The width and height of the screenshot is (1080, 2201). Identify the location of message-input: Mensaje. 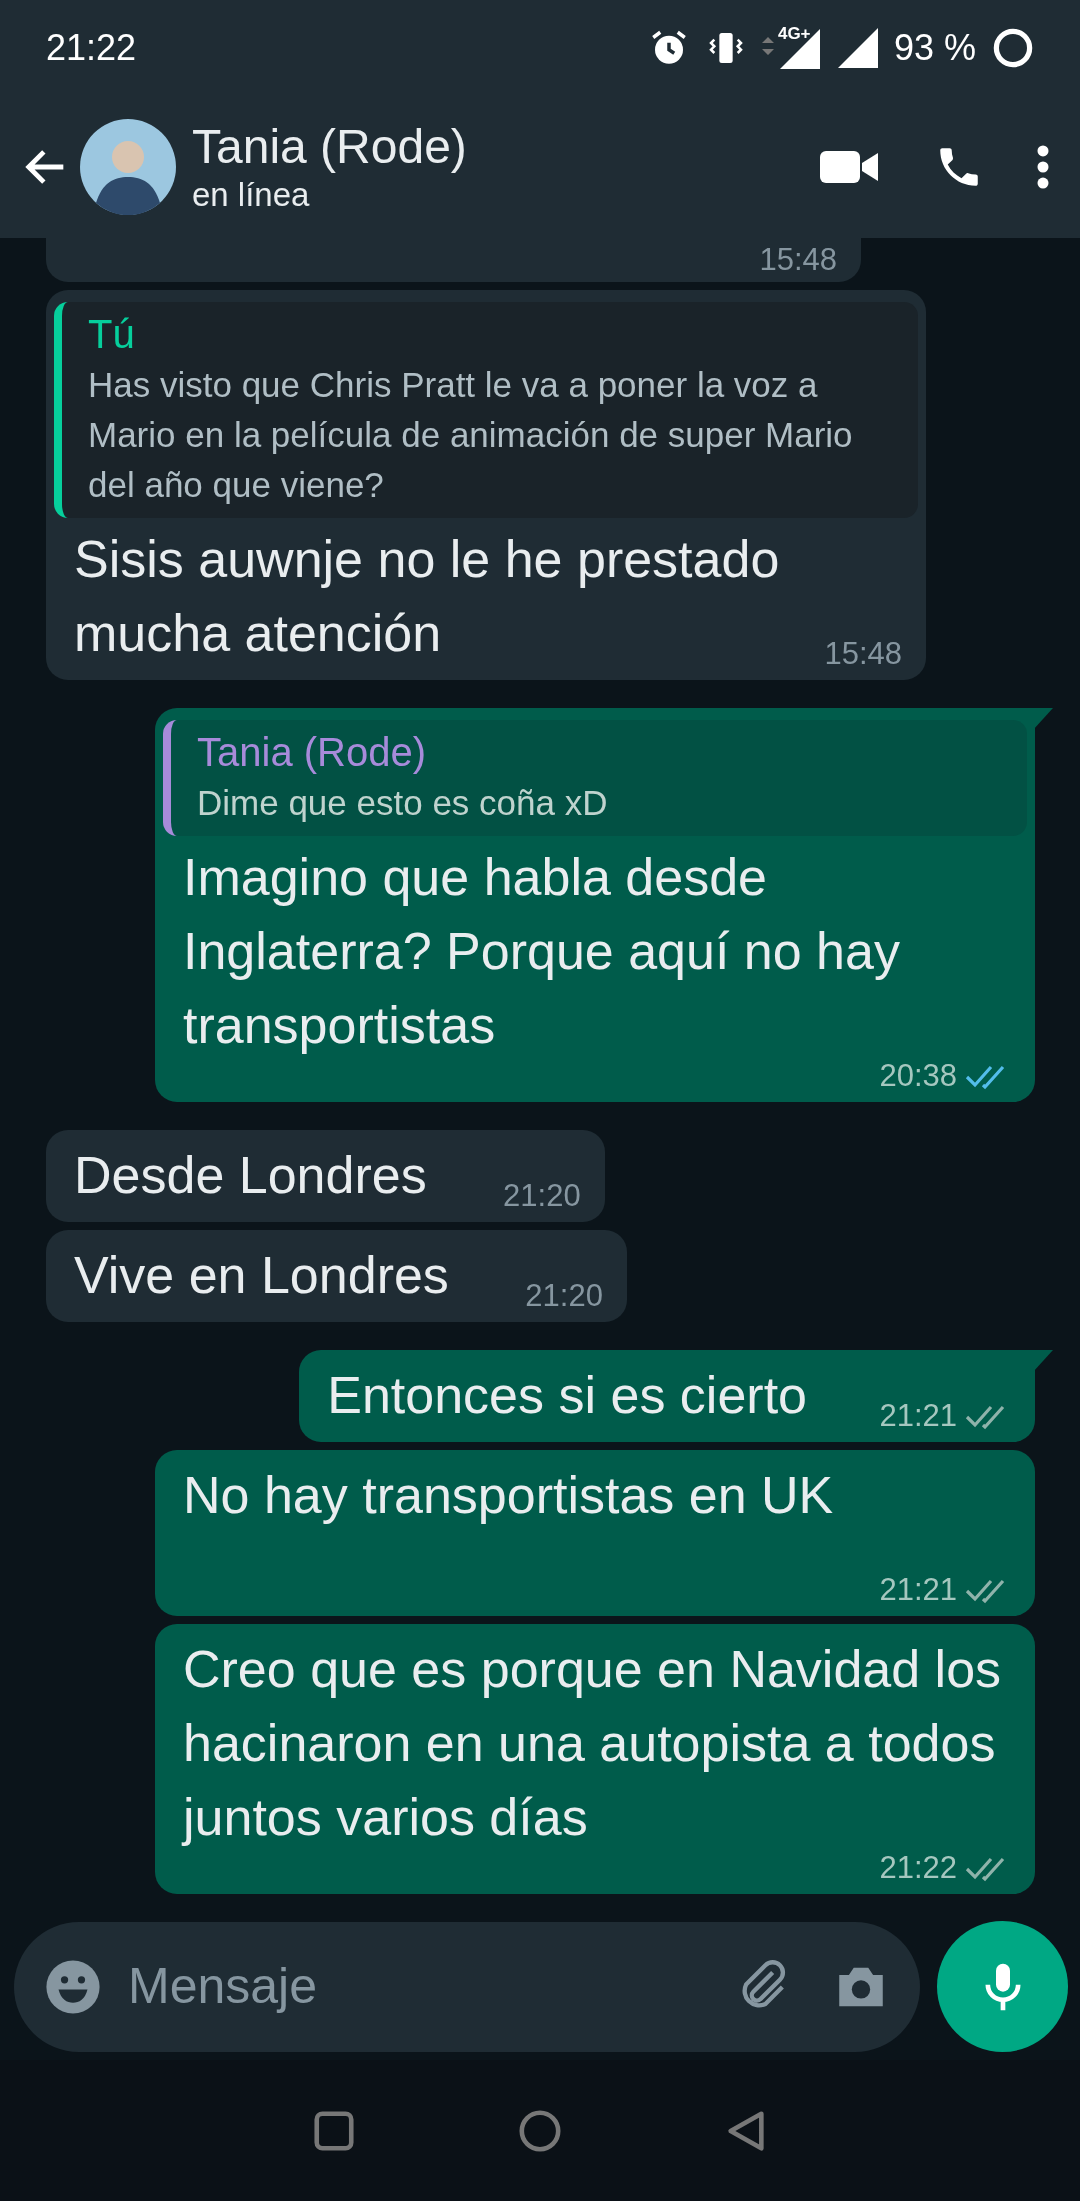
(467, 1986).